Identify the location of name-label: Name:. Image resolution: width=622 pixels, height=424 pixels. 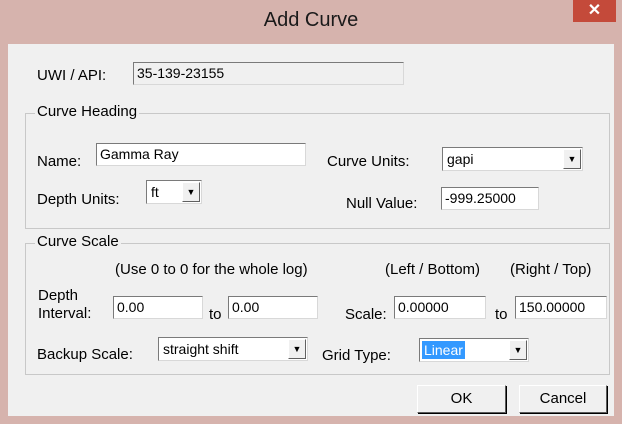
(59, 161).